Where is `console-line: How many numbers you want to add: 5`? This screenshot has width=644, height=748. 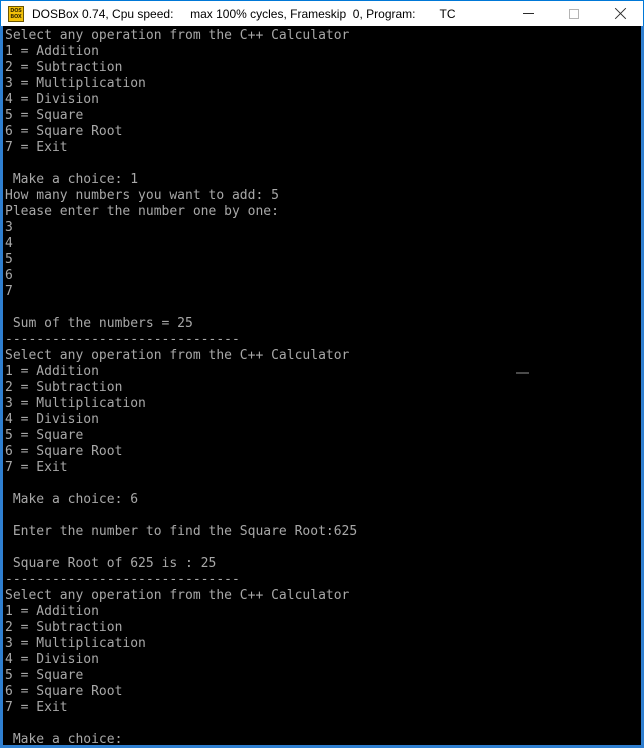
console-line: How many numbers you want to add: 5 is located at coordinates (142, 195).